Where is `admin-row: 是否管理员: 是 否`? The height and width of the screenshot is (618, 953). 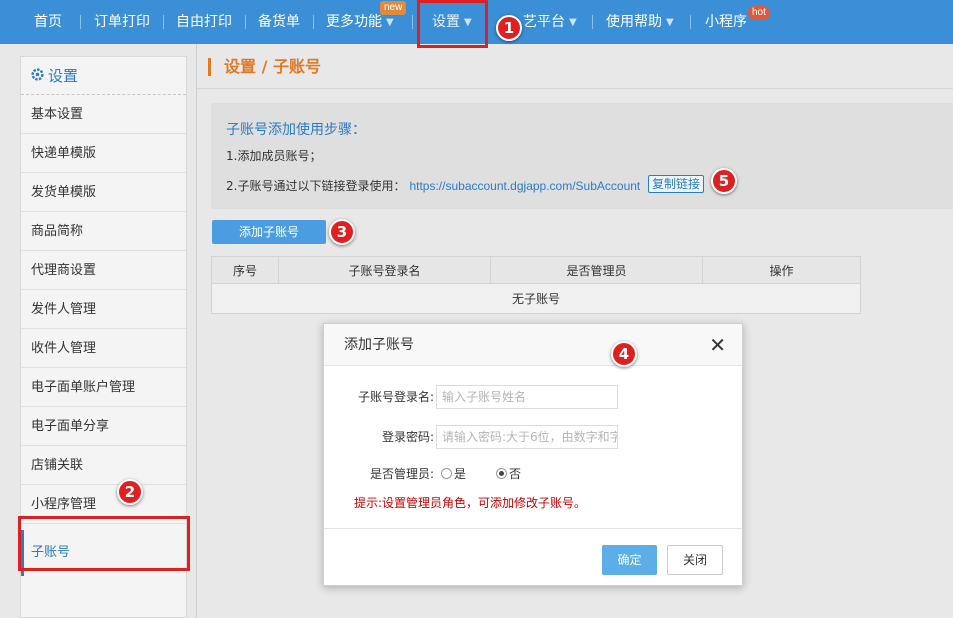
admin-row: 是否管理员: 是 否 is located at coordinates (534, 474).